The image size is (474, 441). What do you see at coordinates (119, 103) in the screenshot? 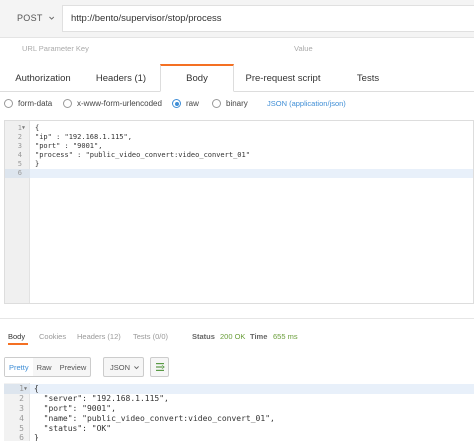
I see `radio-label: x-www-form-urlencoded` at bounding box center [119, 103].